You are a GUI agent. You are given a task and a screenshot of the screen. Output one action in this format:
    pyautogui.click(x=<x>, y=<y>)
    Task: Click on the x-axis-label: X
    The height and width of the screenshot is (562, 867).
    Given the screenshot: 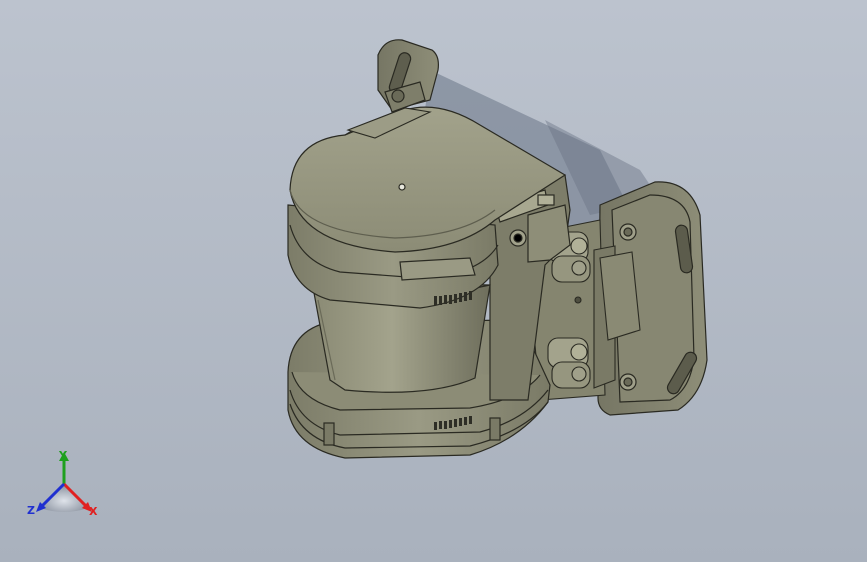 What is the action you would take?
    pyautogui.click(x=93, y=511)
    